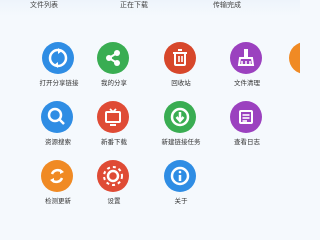 Image resolution: width=320 pixels, height=240 pixels. I want to click on grid-item-settings: 设置, so click(114, 186).